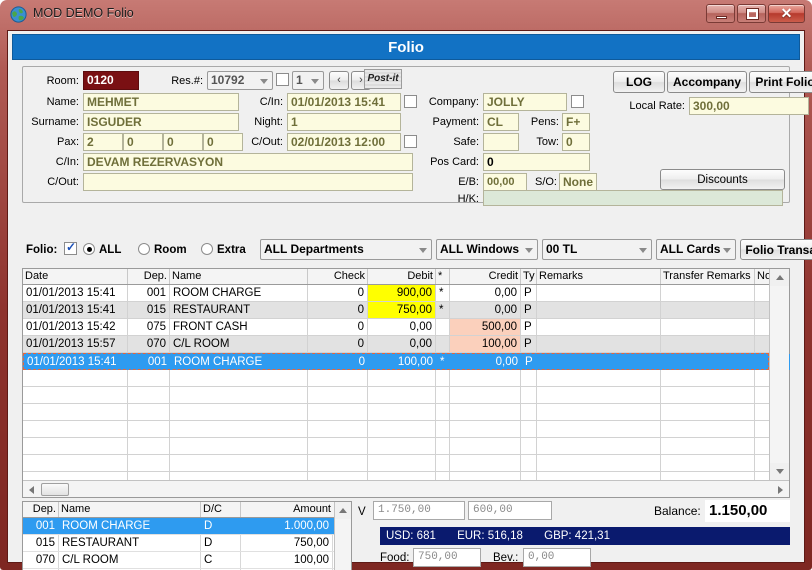  Describe the element at coordinates (41, 543) in the screenshot. I see `summary-cell-dep: 015` at that location.